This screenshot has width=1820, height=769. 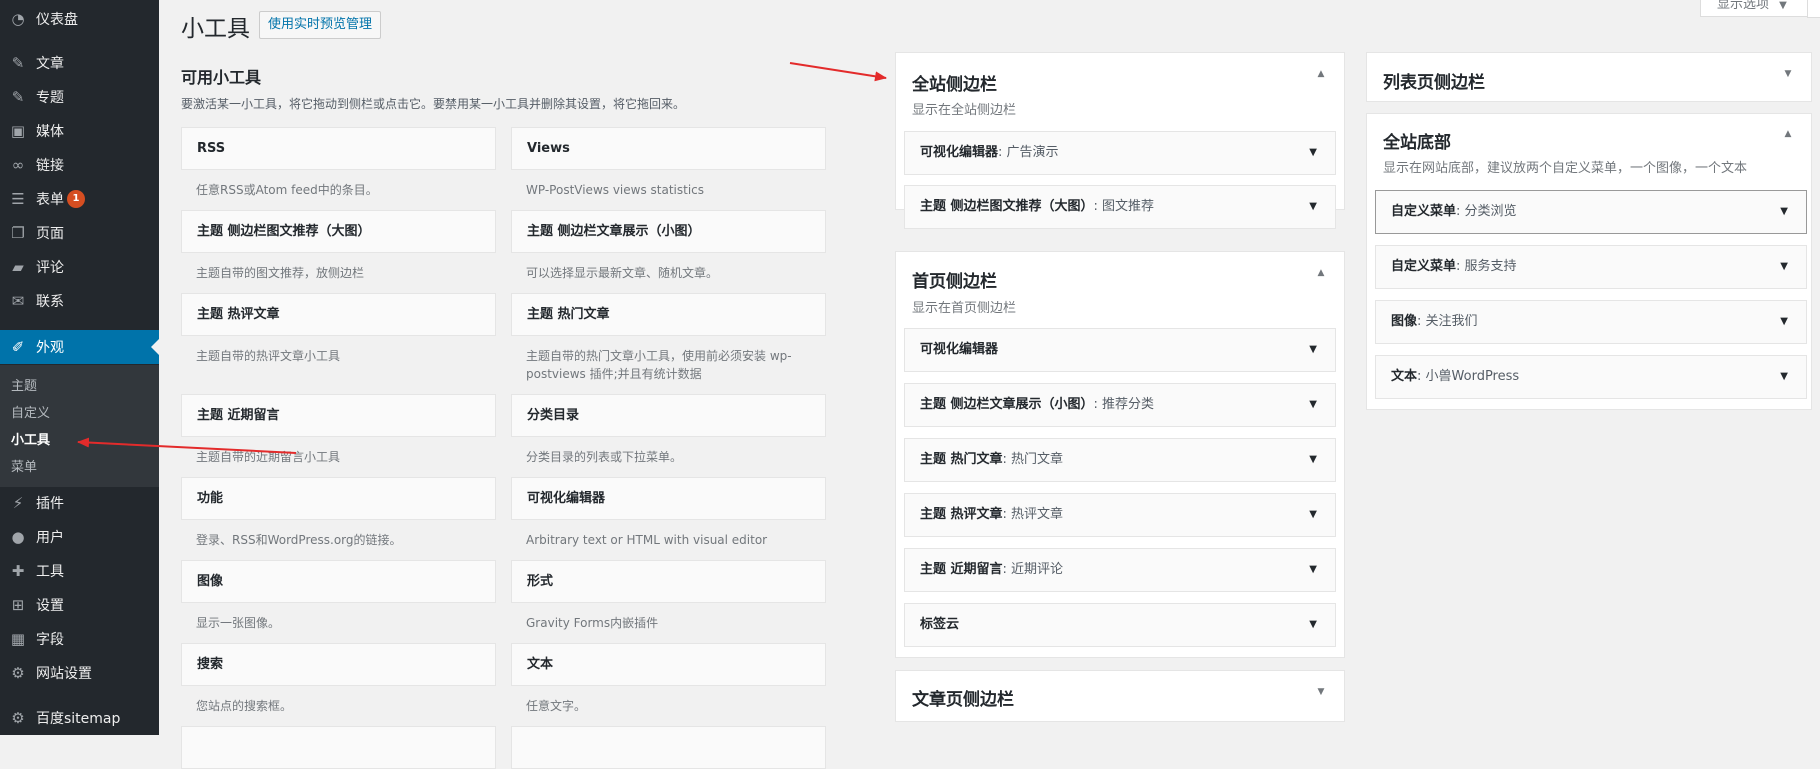 I want to click on menu-item-appearance: ✐ 外观, so click(x=79, y=347).